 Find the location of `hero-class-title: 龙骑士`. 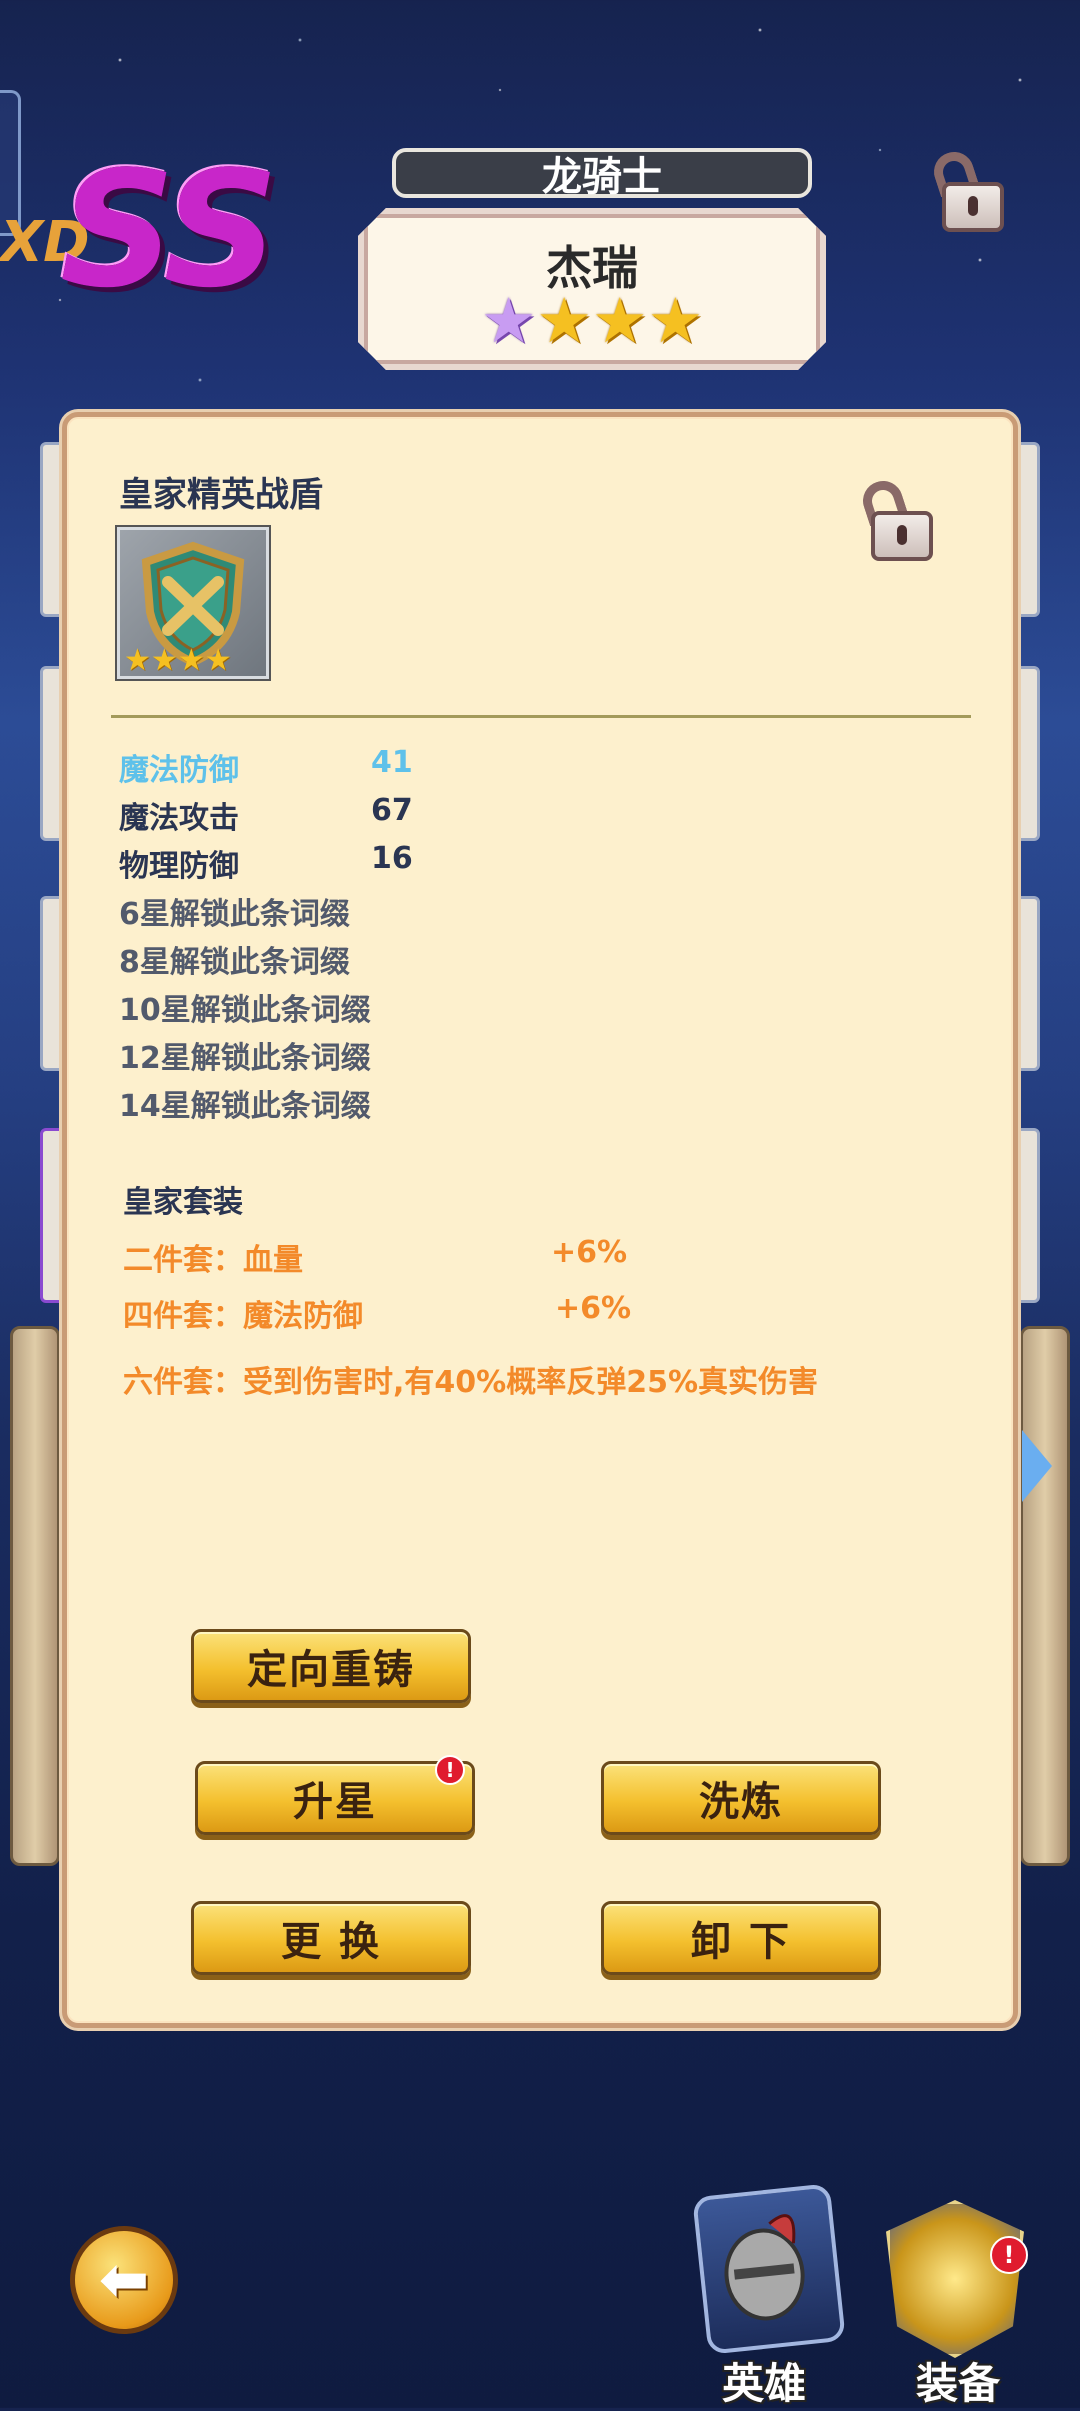

hero-class-title: 龙骑士 is located at coordinates (602, 174).